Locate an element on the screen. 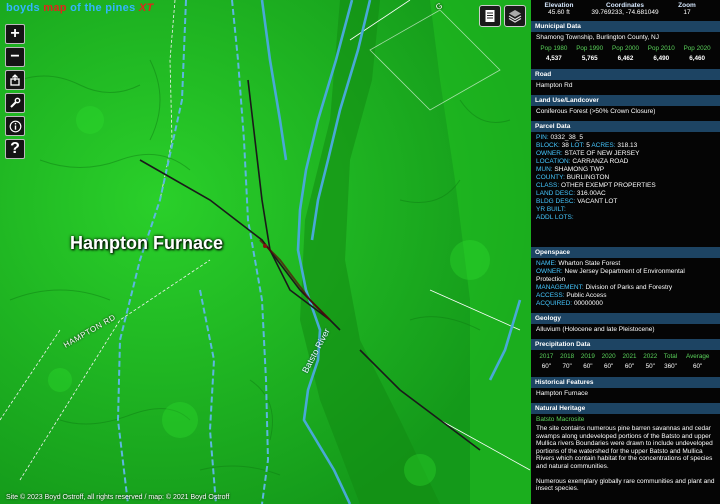  help-button: ? is located at coordinates (15, 149).